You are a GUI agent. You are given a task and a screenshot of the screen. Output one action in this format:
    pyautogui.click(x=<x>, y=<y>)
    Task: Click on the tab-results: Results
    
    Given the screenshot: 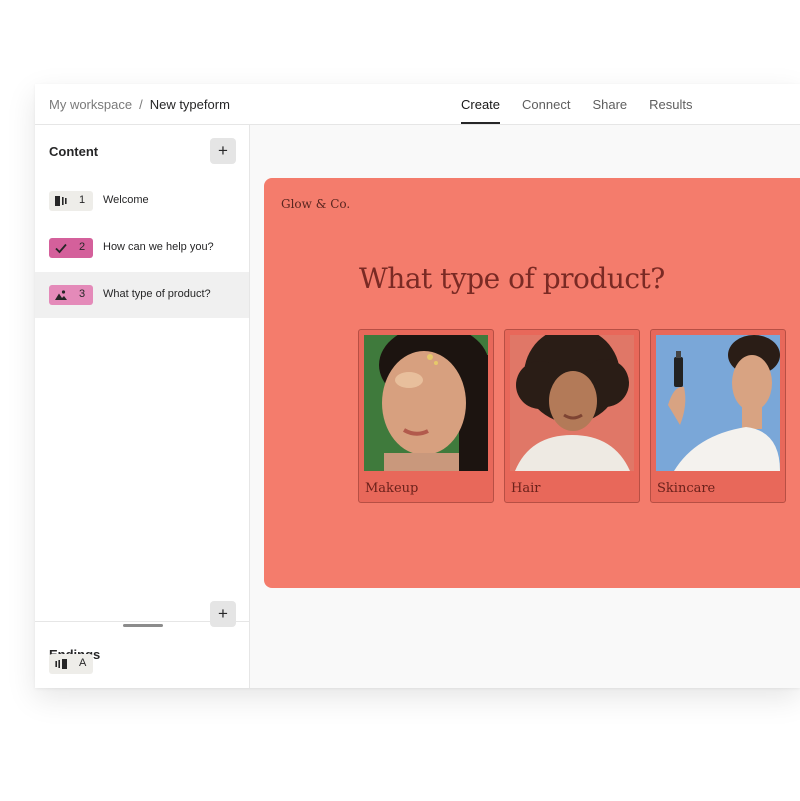 What is the action you would take?
    pyautogui.click(x=670, y=104)
    